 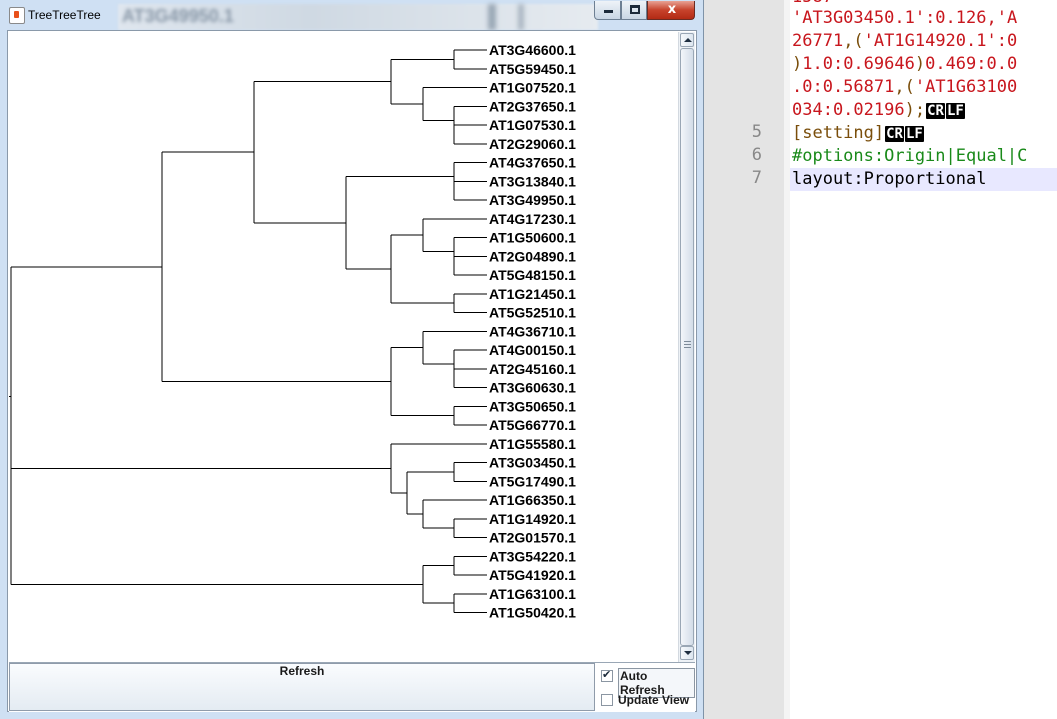 What do you see at coordinates (532, 181) in the screenshot?
I see `leaf-label: AT3G13840.1` at bounding box center [532, 181].